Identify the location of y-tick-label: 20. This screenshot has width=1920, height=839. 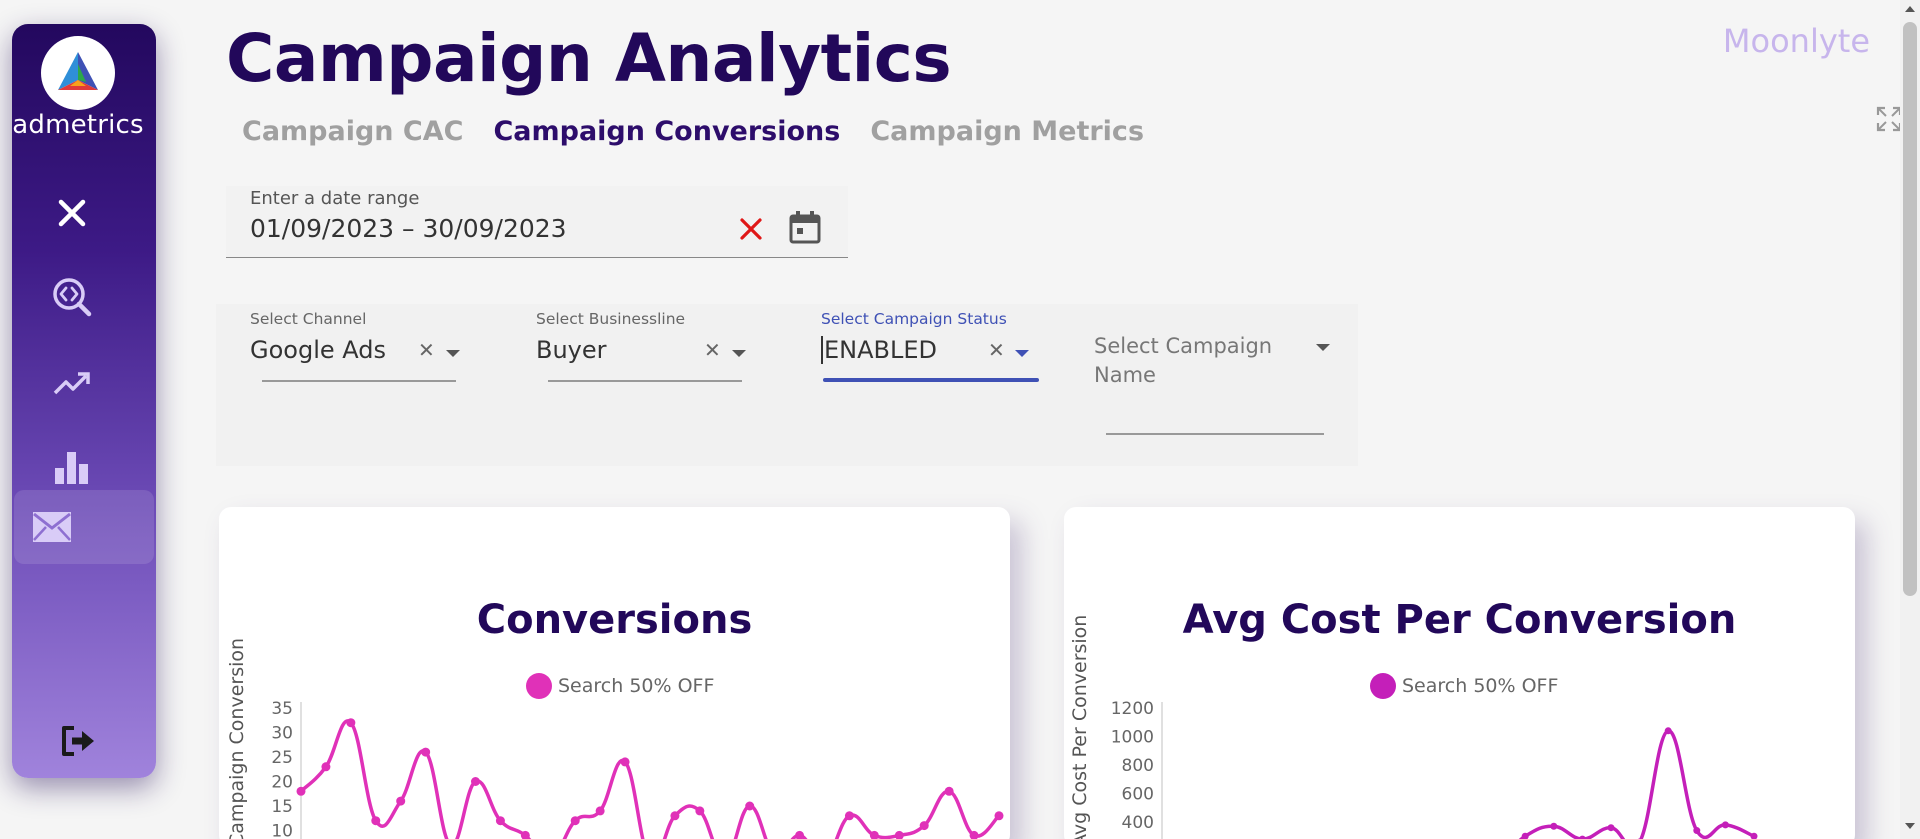
(282, 783).